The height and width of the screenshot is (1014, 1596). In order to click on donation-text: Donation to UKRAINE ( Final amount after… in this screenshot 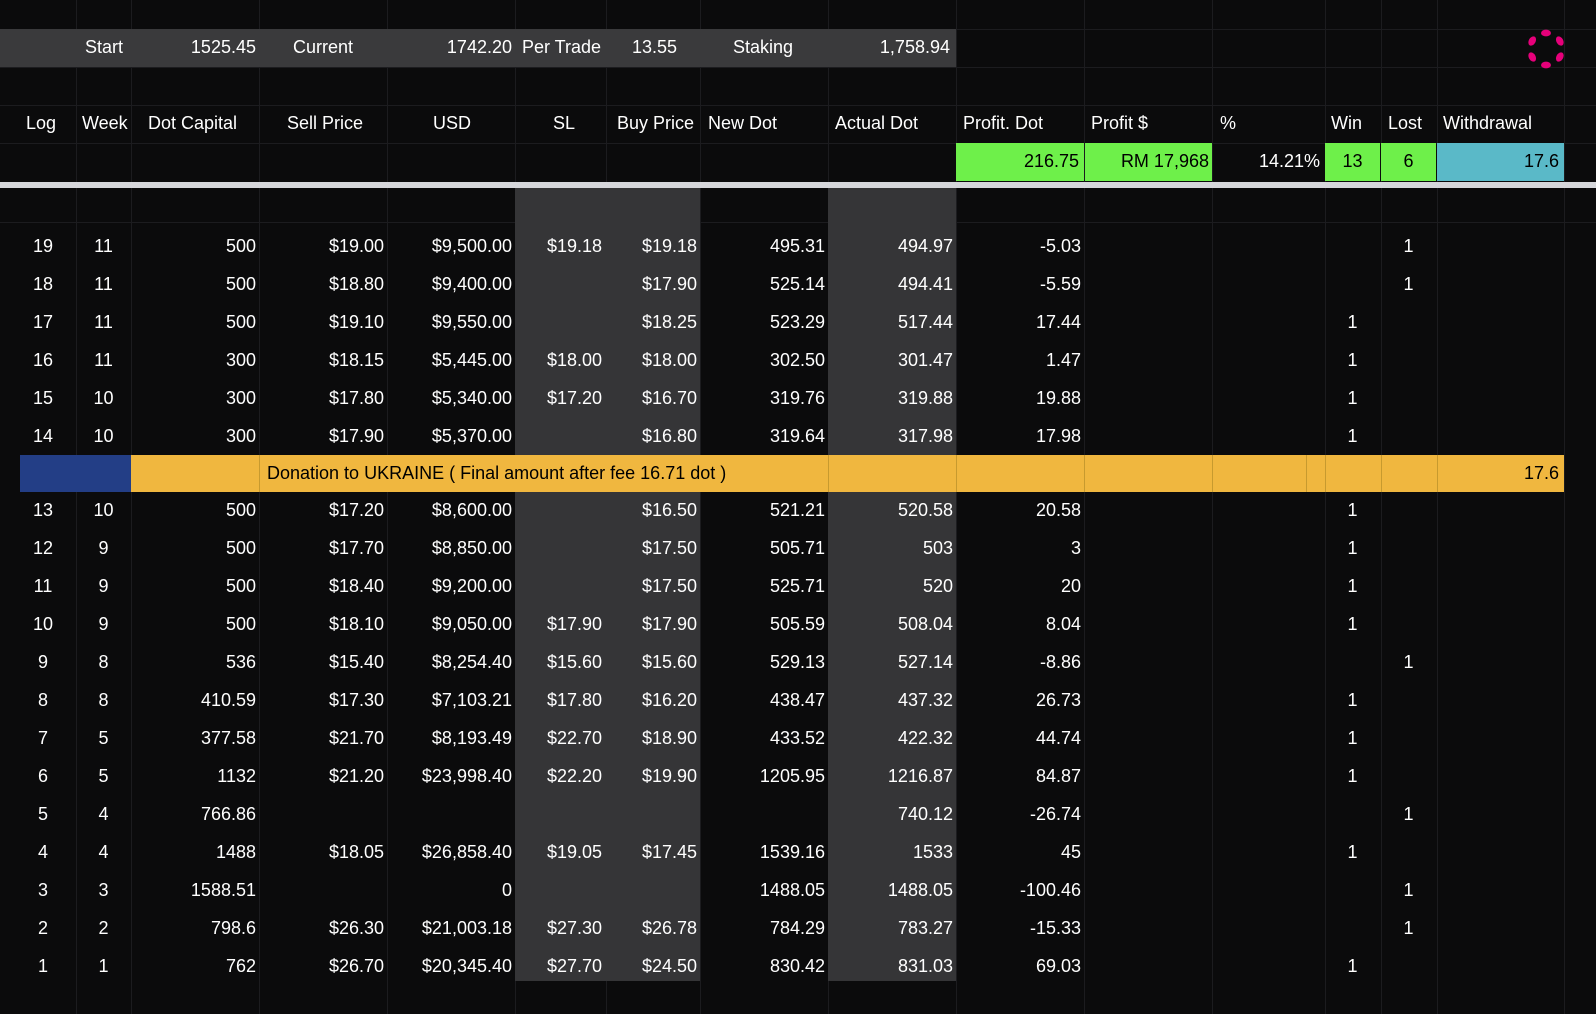, I will do `click(496, 473)`.